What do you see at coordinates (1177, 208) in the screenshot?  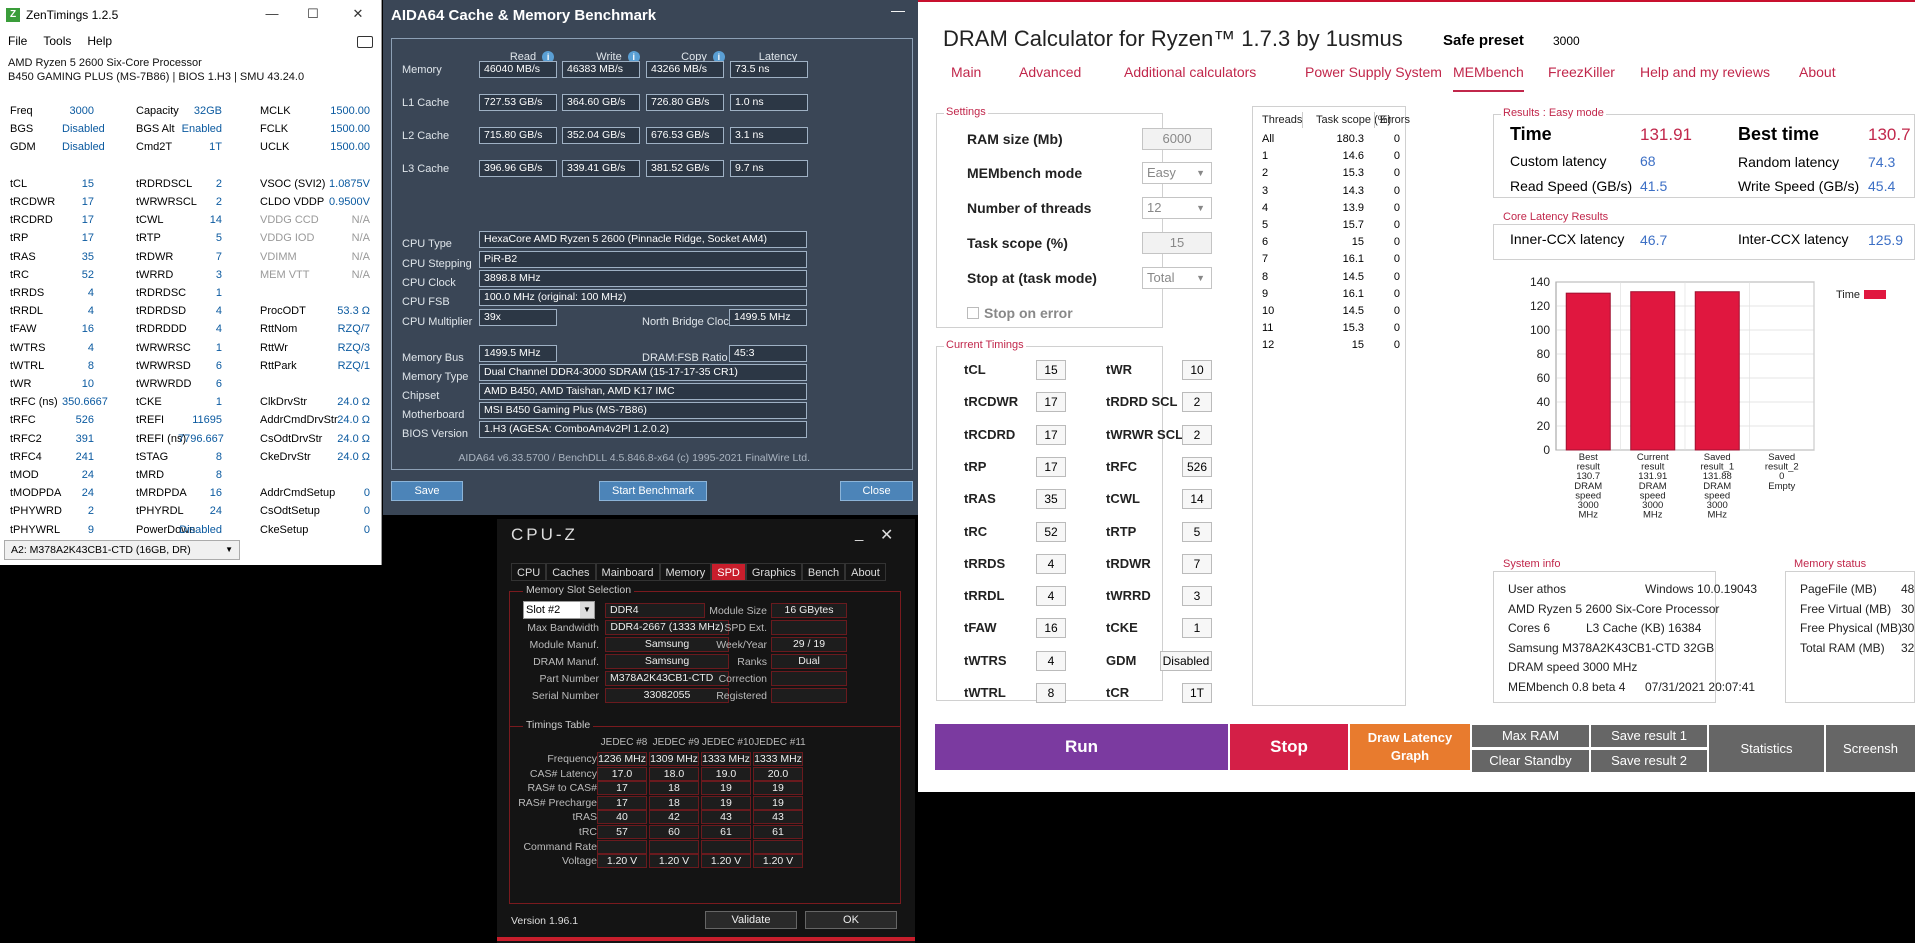 I see `threads-select: 12 ▼` at bounding box center [1177, 208].